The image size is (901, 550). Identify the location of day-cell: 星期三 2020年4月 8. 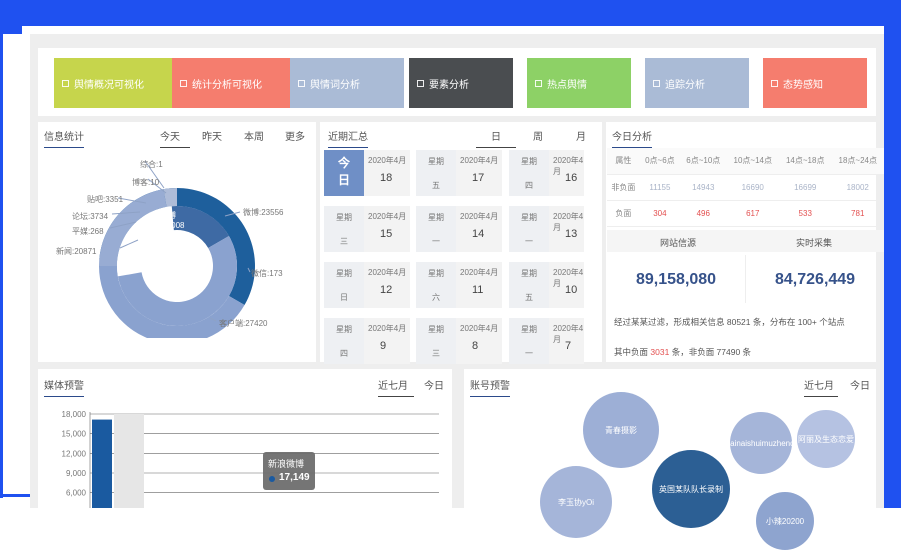
(459, 341).